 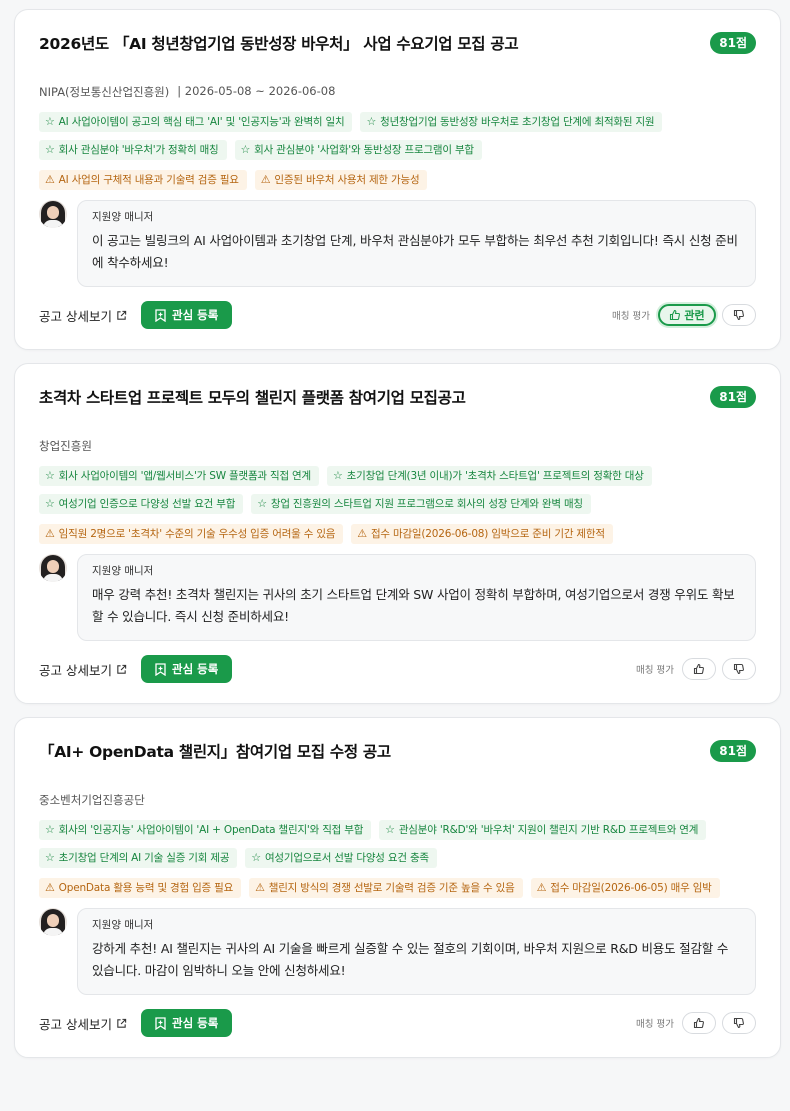 What do you see at coordinates (386, 888) in the screenshot?
I see `con-tag: ⚠ 챌린지 방식의 경쟁 선발로 기술력 검증 기준 높을 수 있음` at bounding box center [386, 888].